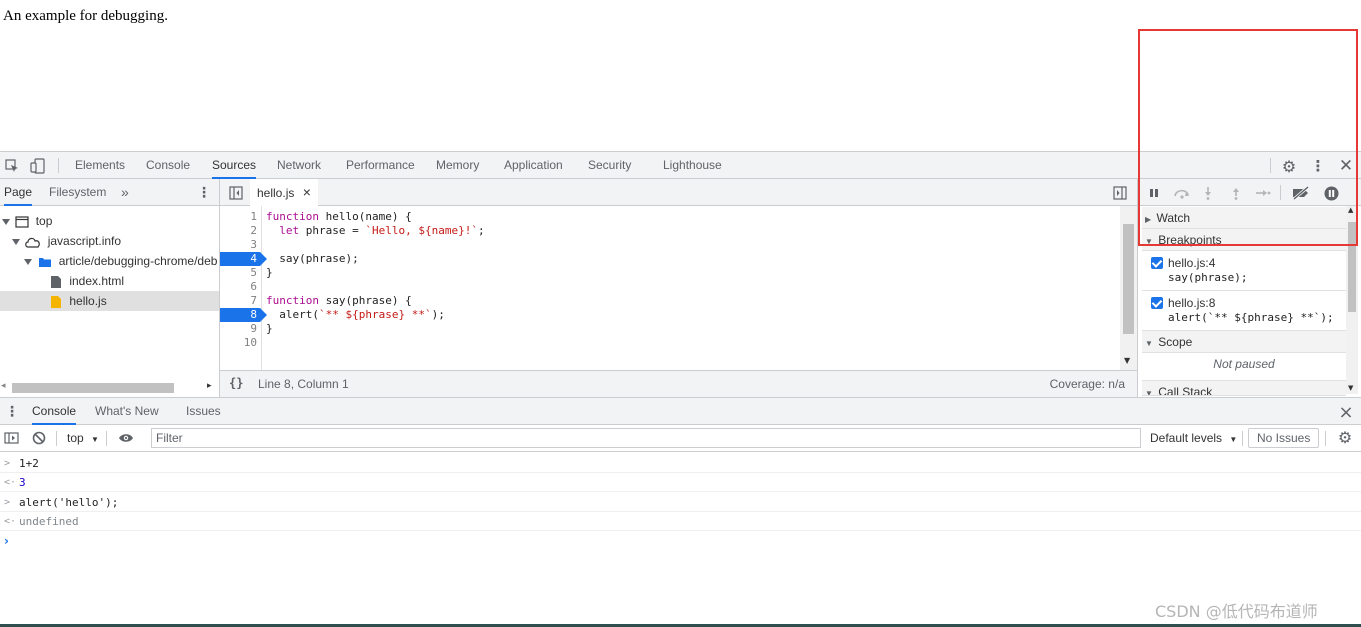 The image size is (1361, 627). What do you see at coordinates (609, 165) in the screenshot?
I see `tab-security: Security` at bounding box center [609, 165].